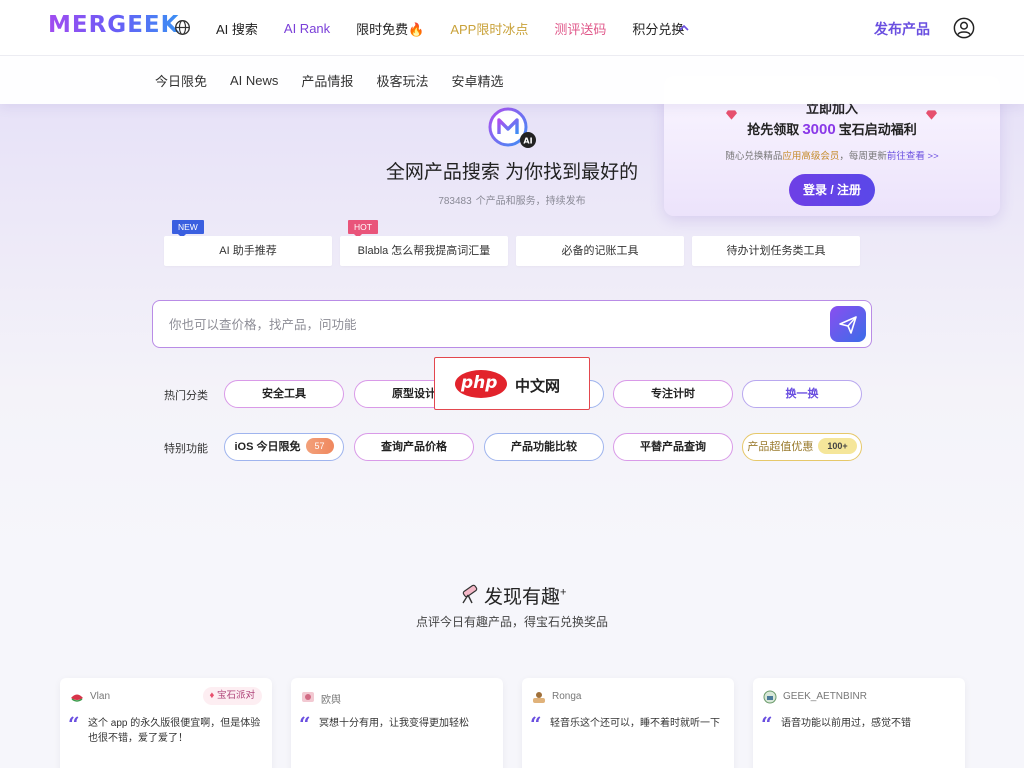 This screenshot has height=768, width=1024. What do you see at coordinates (512, 383) in the screenshot?
I see `php-cn-watermark: php 中文网` at bounding box center [512, 383].